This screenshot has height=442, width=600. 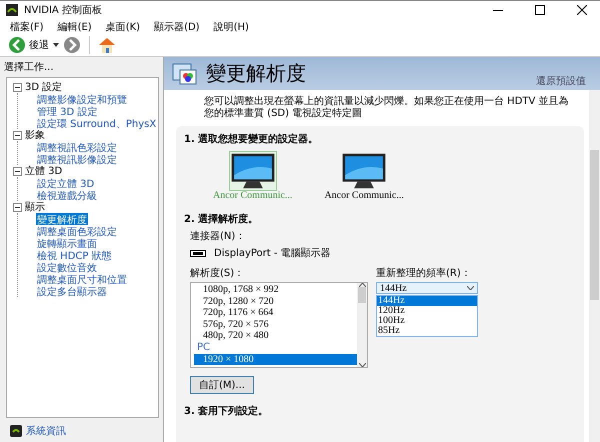 What do you see at coordinates (107, 45) in the screenshot?
I see `home-icon` at bounding box center [107, 45].